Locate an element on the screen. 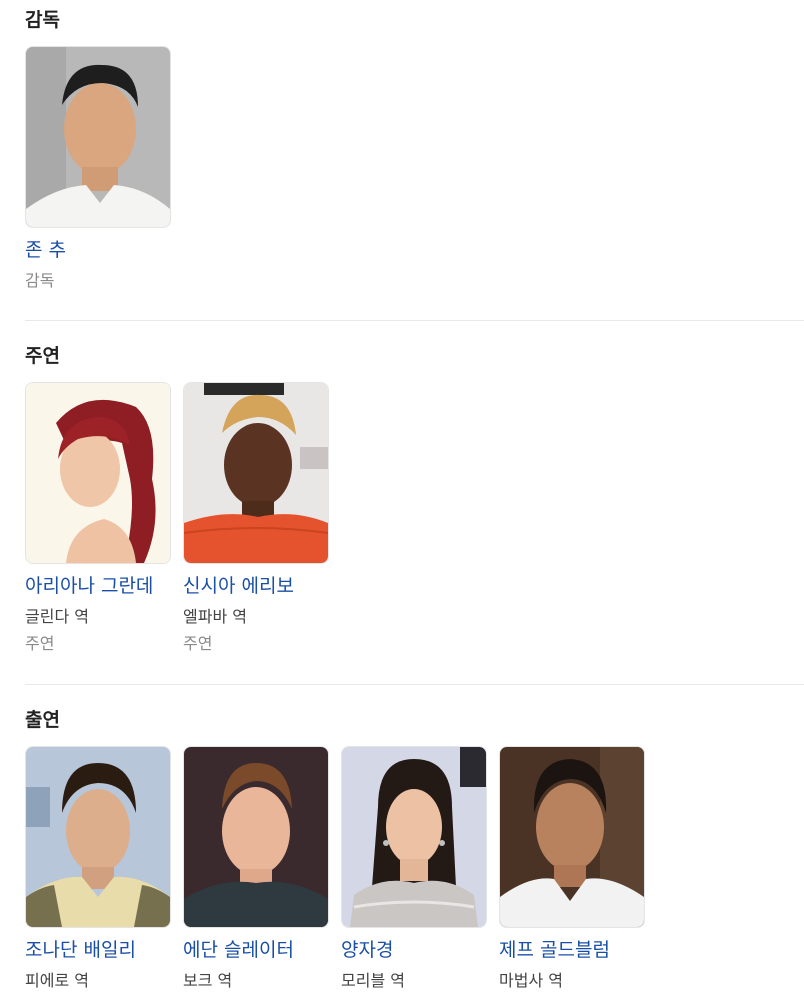 The image size is (804, 1008). person-role: 모리블 역 is located at coordinates (373, 980).